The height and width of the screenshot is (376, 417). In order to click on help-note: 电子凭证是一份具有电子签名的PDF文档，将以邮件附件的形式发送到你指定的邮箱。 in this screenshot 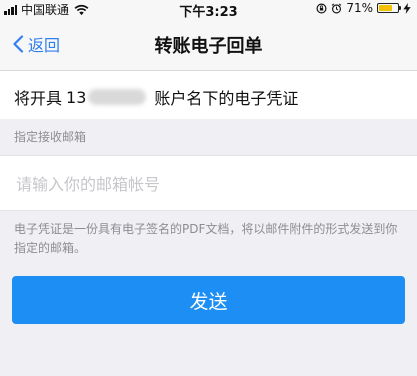, I will do `click(206, 238)`.